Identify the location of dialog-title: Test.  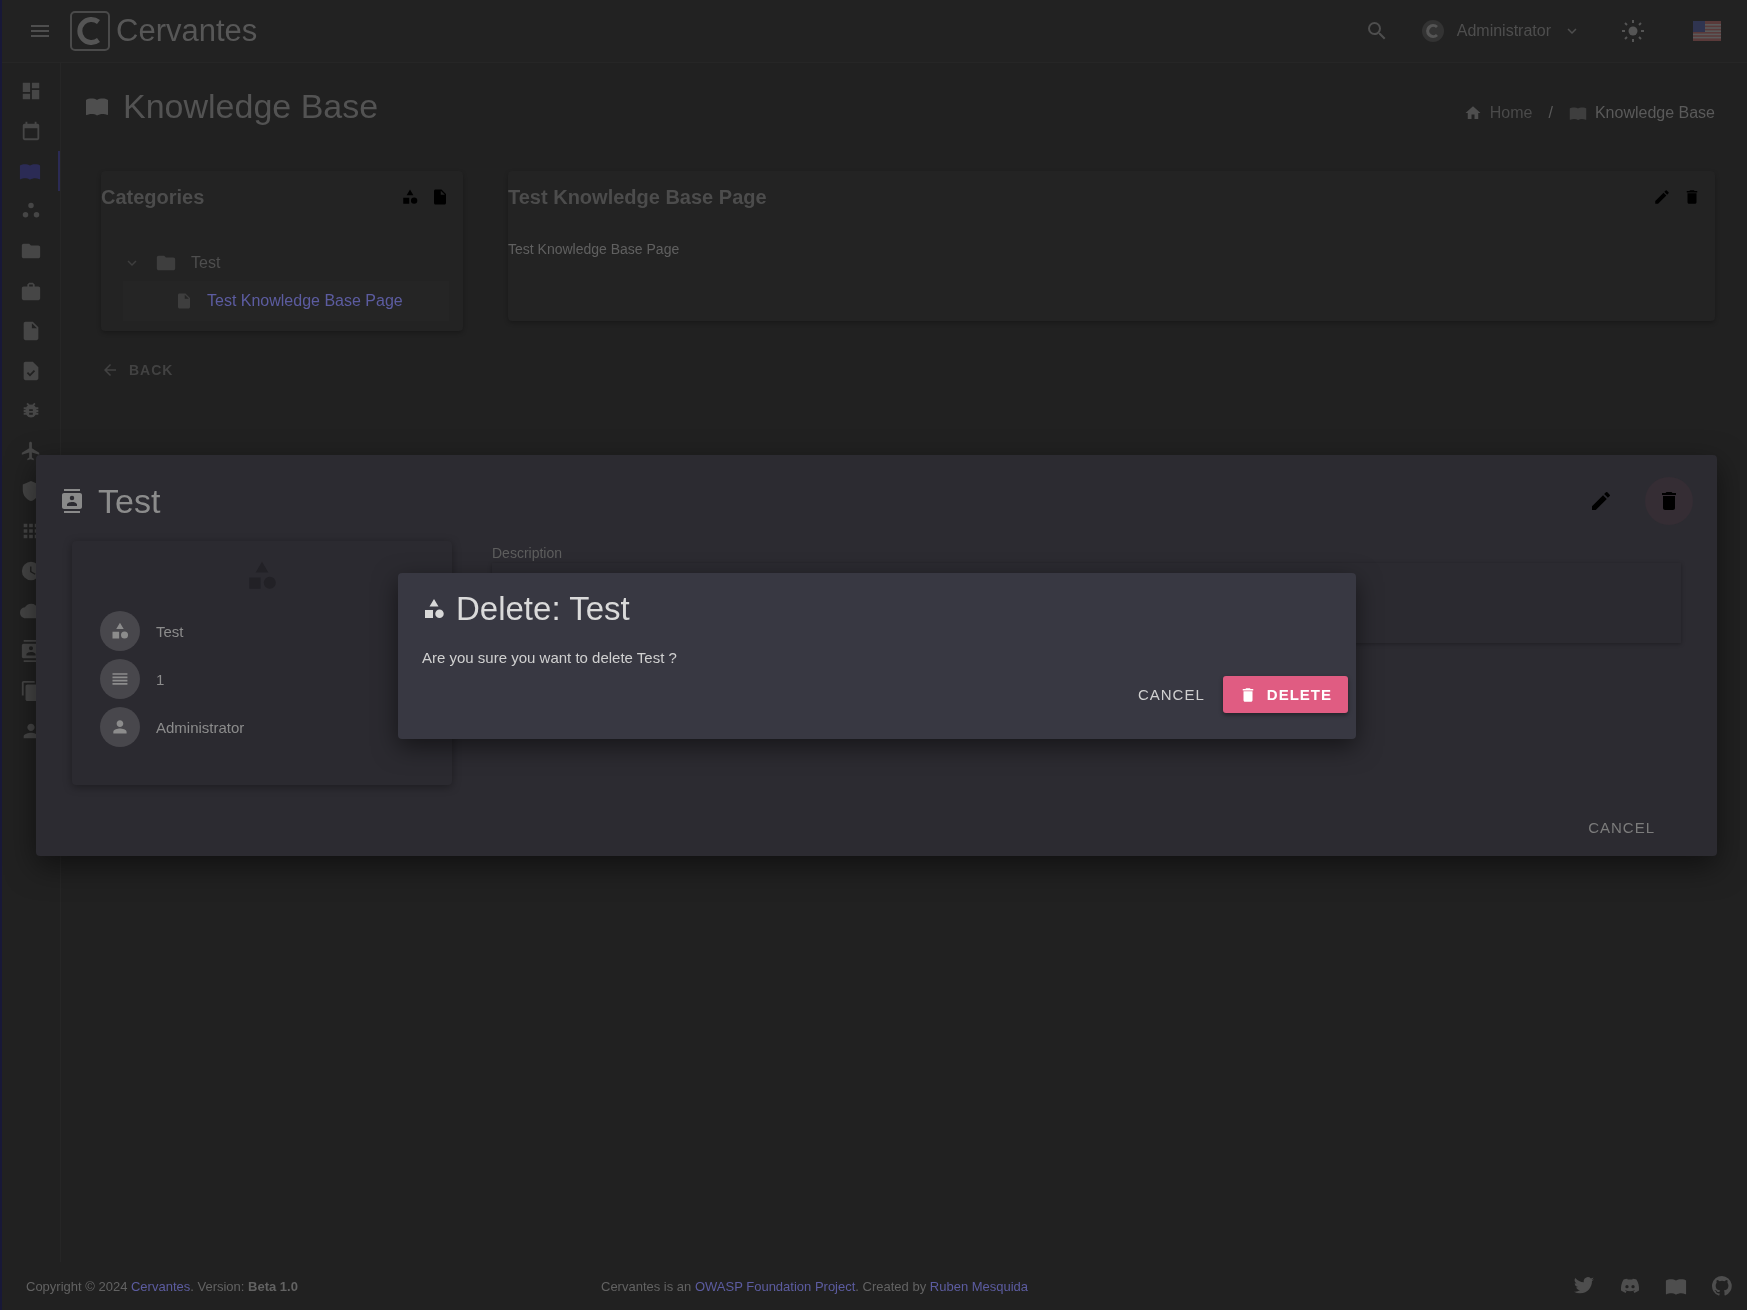
(129, 501).